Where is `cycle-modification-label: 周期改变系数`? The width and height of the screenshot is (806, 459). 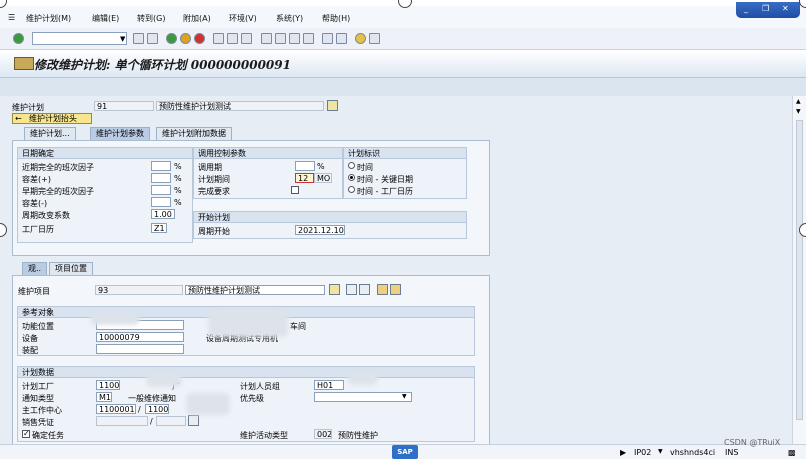
cycle-modification-label: 周期改变系数 is located at coordinates (46, 215).